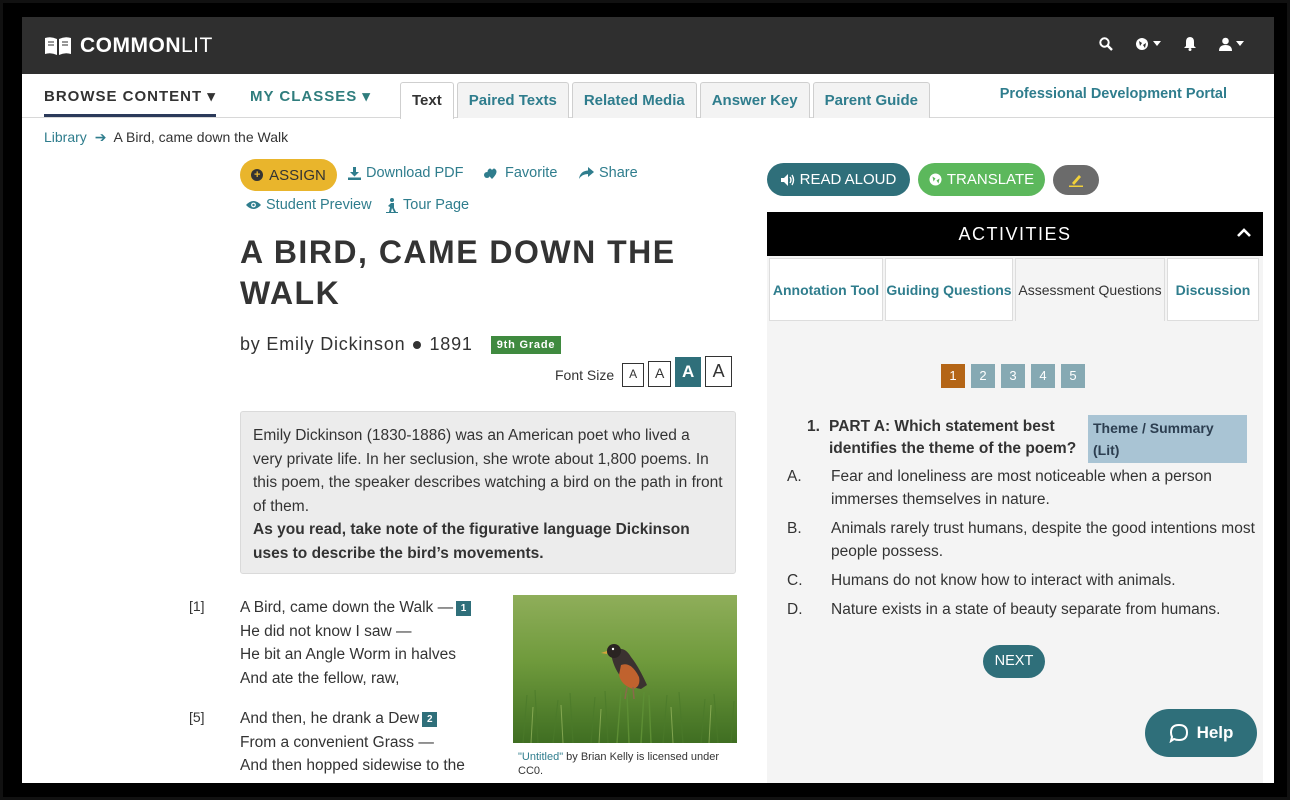  I want to click on plus-circle-icon: +, so click(257, 175).